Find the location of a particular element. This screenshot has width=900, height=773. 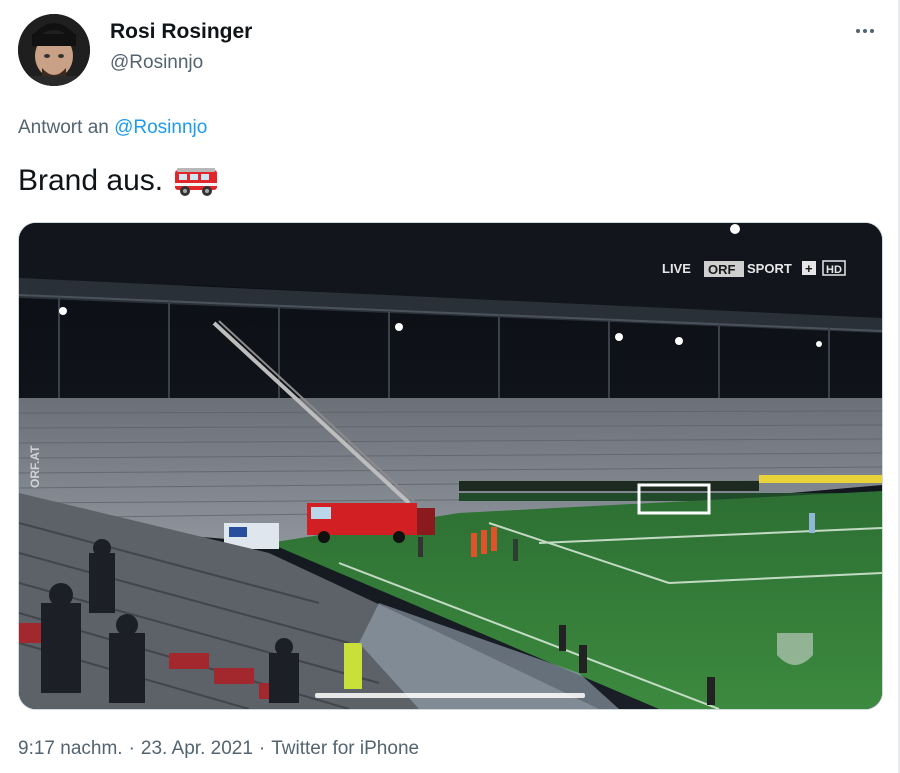

avatar is located at coordinates (54, 50).